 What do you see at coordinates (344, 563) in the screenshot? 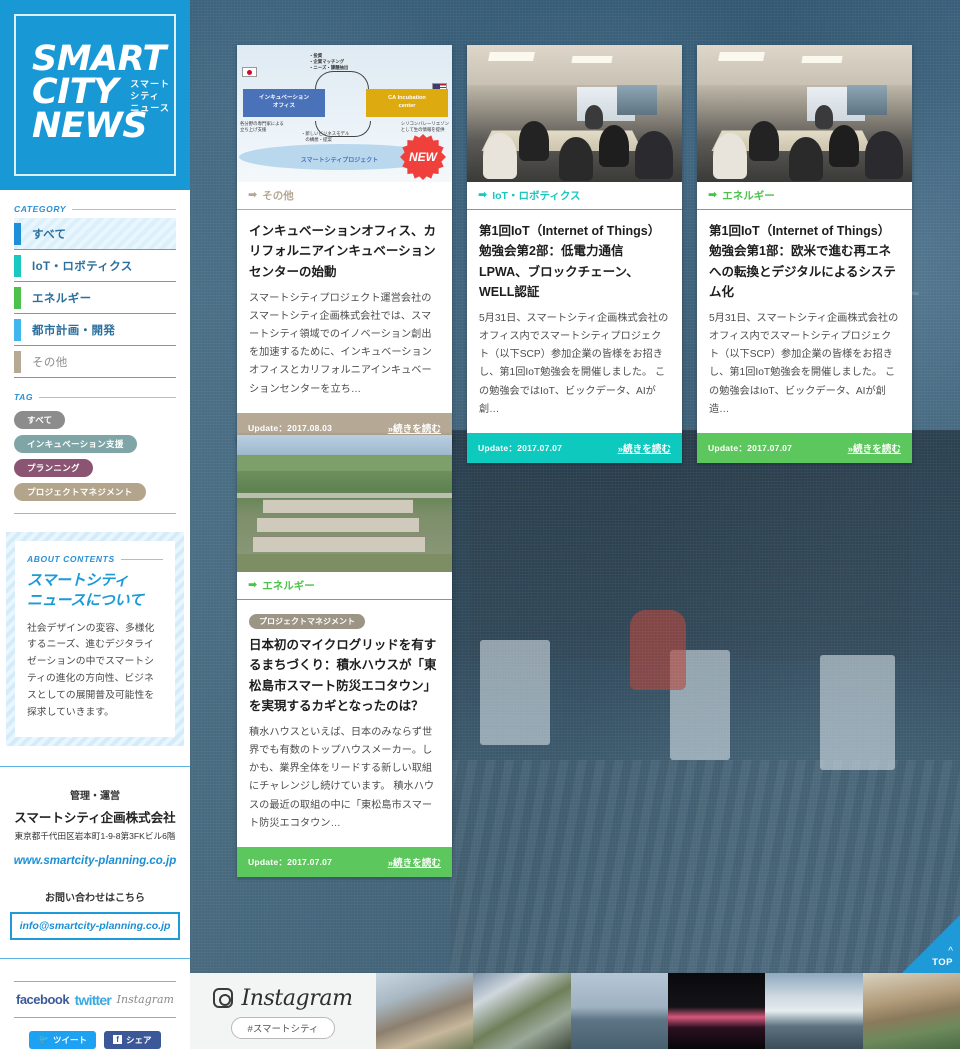
I see `field` at bounding box center [344, 563].